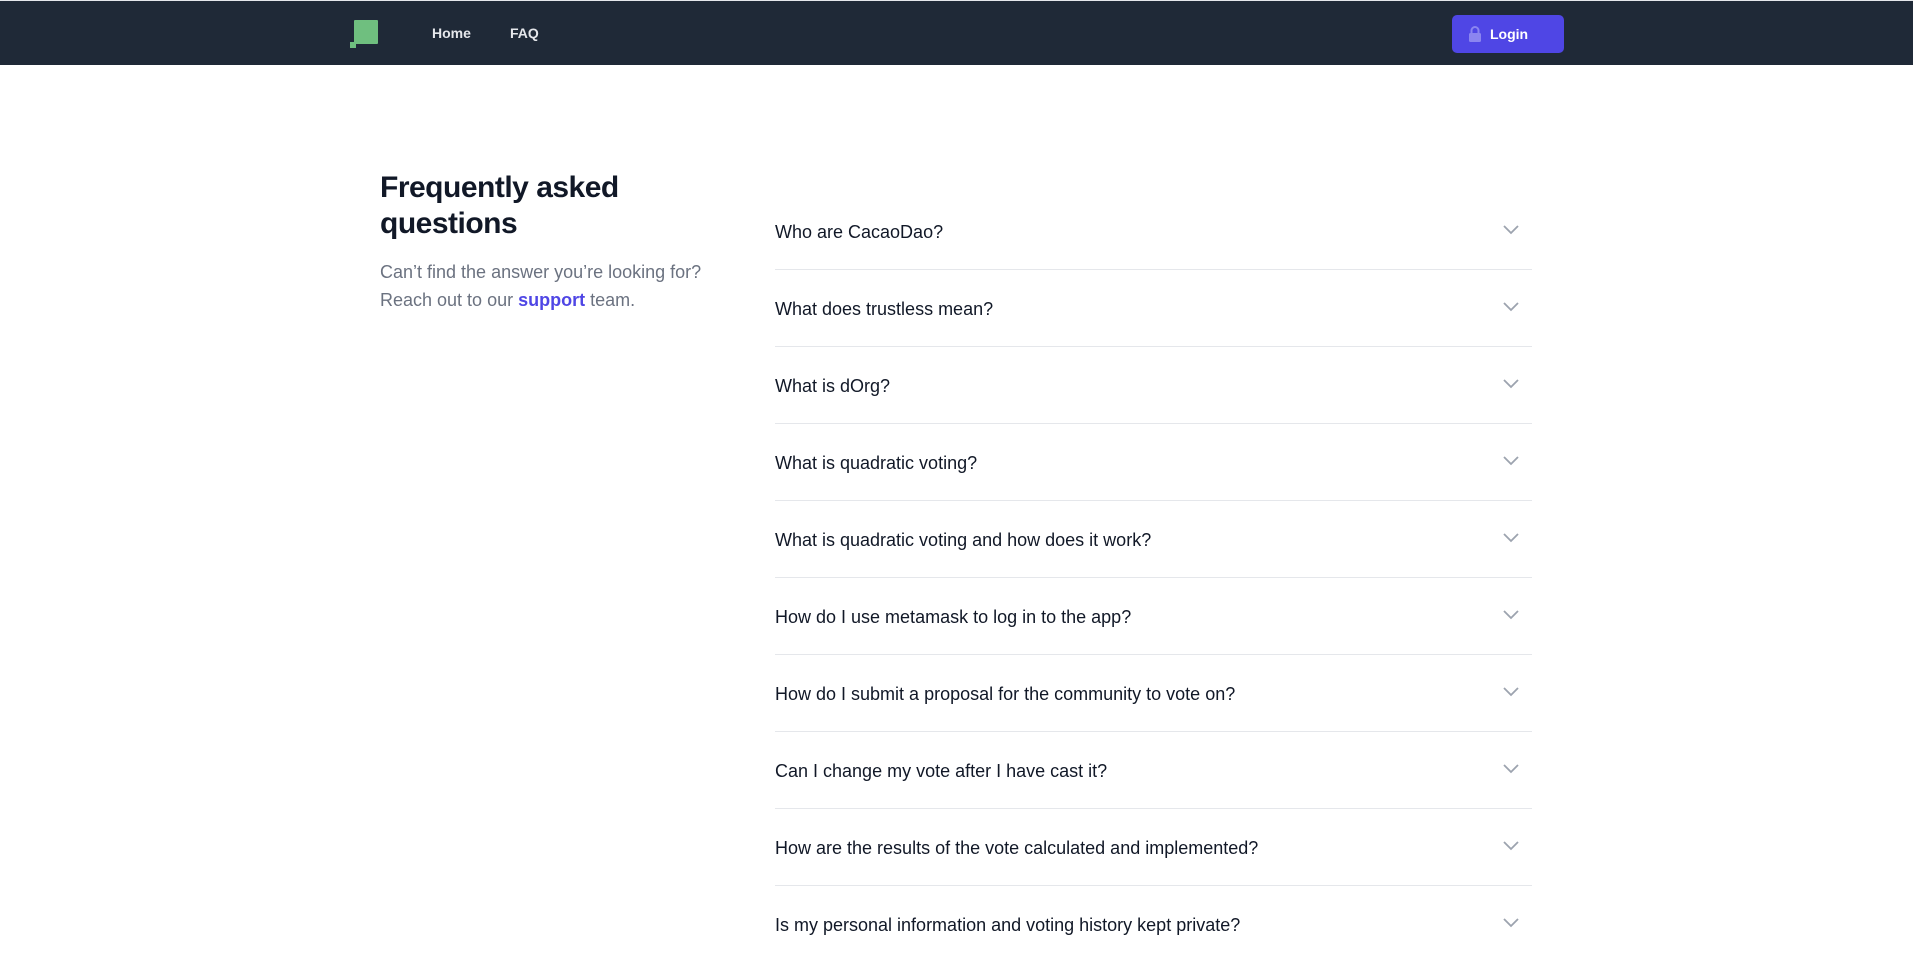 This screenshot has width=1913, height=963. I want to click on lock-icon, so click(1475, 34).